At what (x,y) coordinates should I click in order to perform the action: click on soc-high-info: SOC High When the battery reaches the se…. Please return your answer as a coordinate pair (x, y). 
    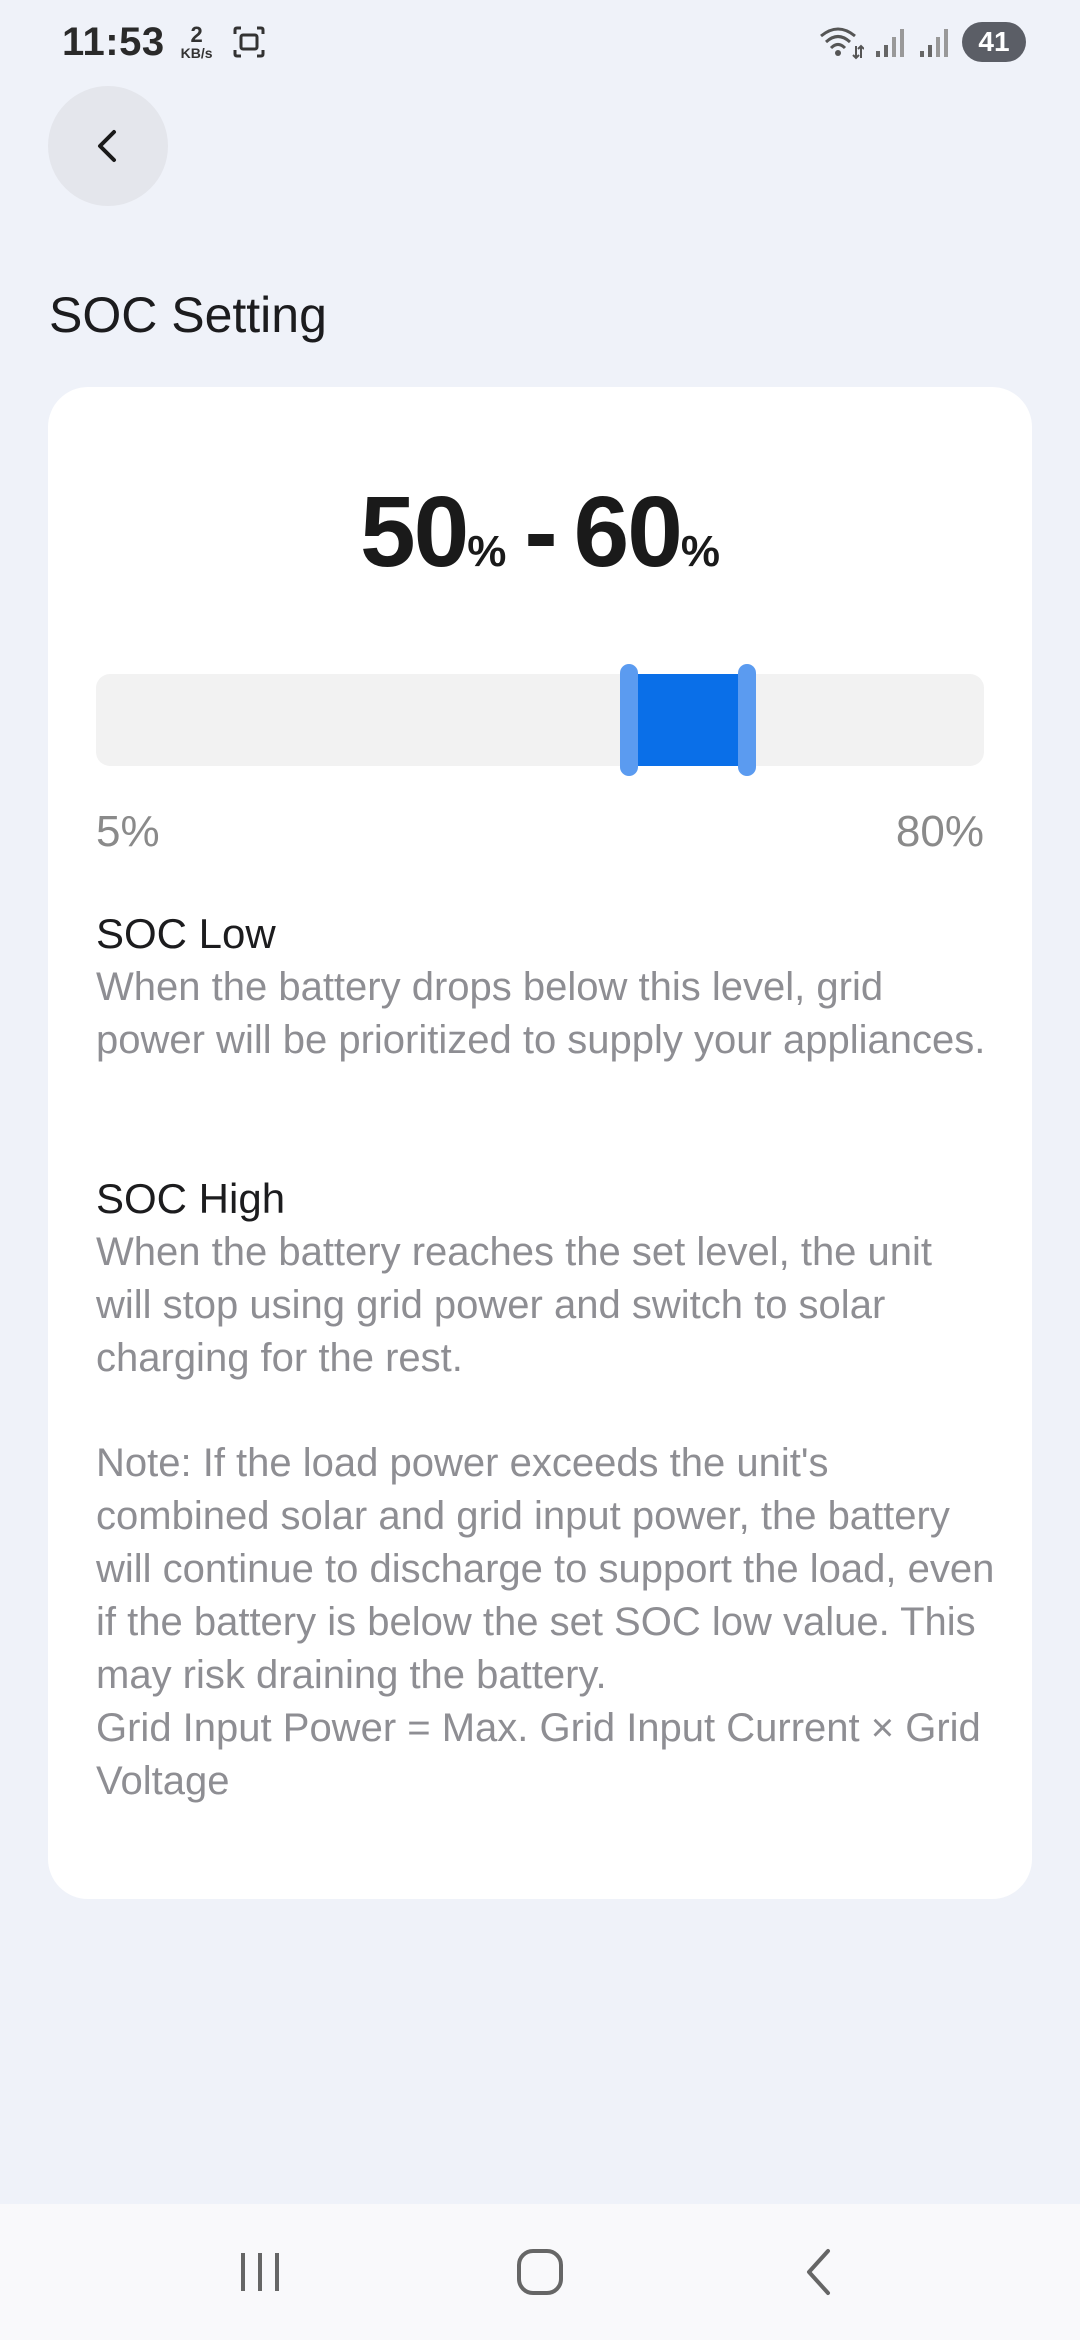
    Looking at the image, I should click on (546, 1278).